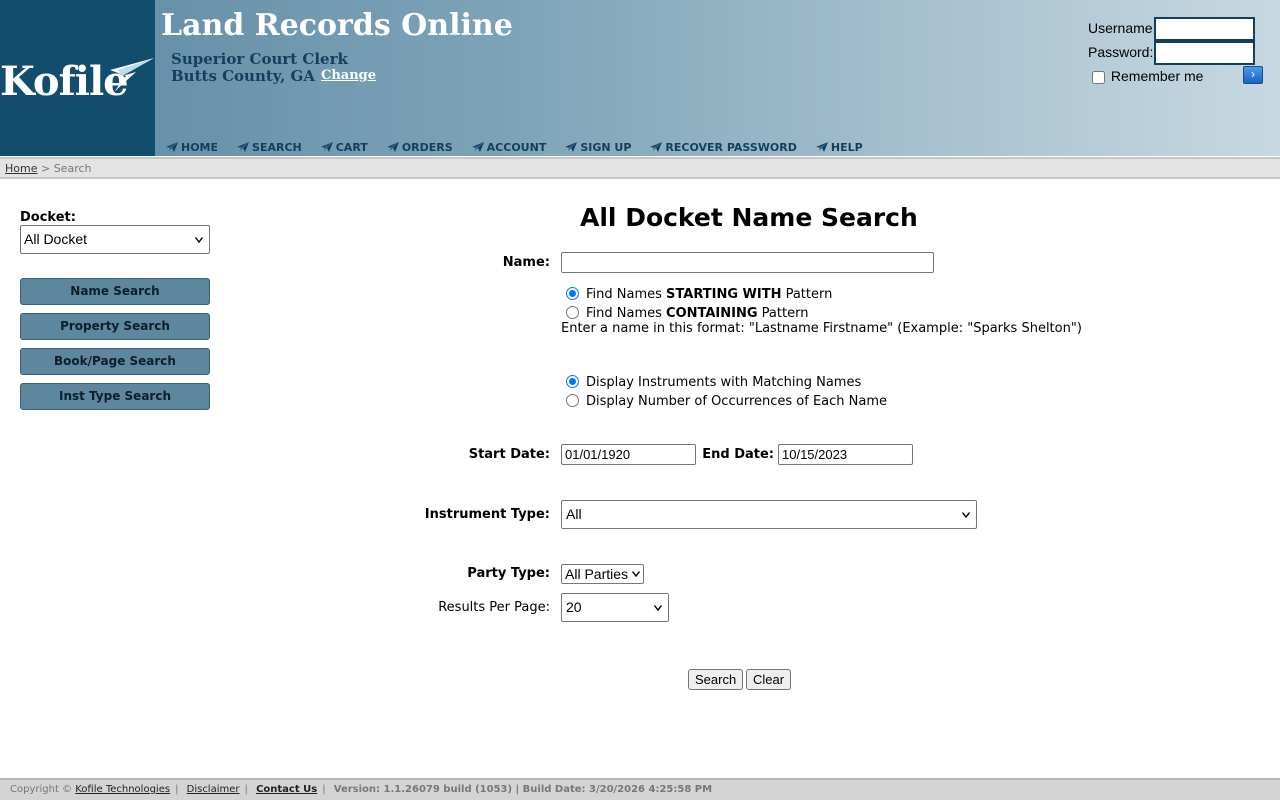 This screenshot has width=1280, height=800. What do you see at coordinates (712, 313) in the screenshot?
I see `option-keyword: CONTAINING` at bounding box center [712, 313].